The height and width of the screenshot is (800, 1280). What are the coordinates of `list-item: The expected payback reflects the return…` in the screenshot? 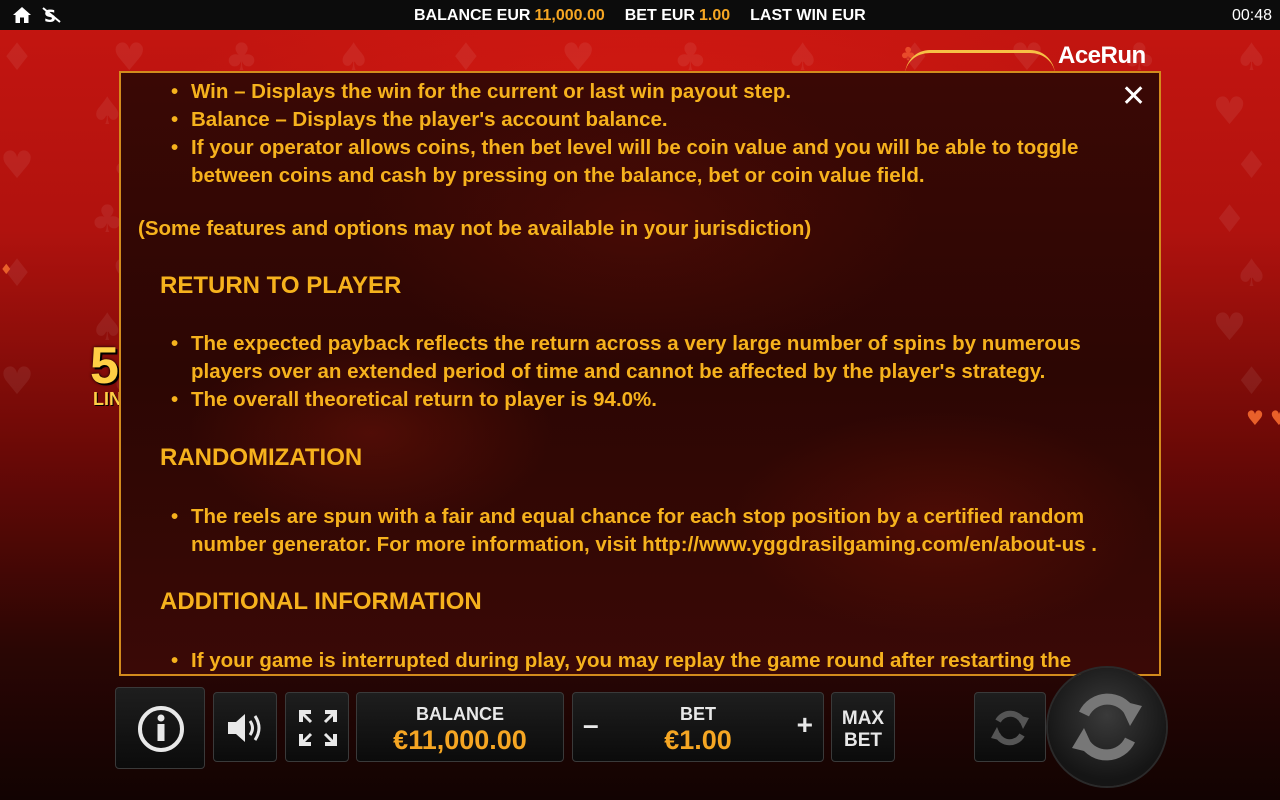 It's located at (628, 358).